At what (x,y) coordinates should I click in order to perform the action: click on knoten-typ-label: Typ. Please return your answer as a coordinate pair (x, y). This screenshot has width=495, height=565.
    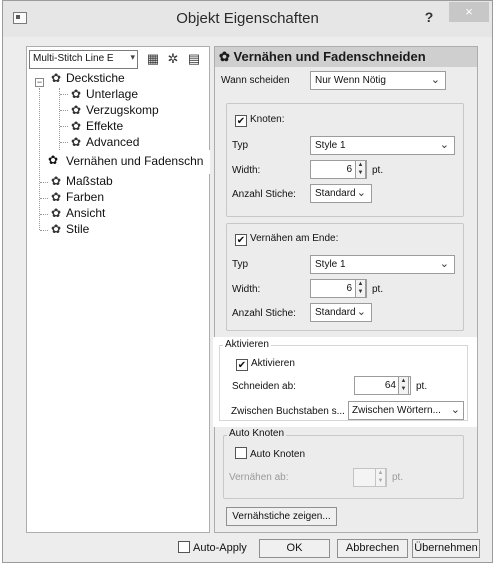
    Looking at the image, I should click on (240, 145).